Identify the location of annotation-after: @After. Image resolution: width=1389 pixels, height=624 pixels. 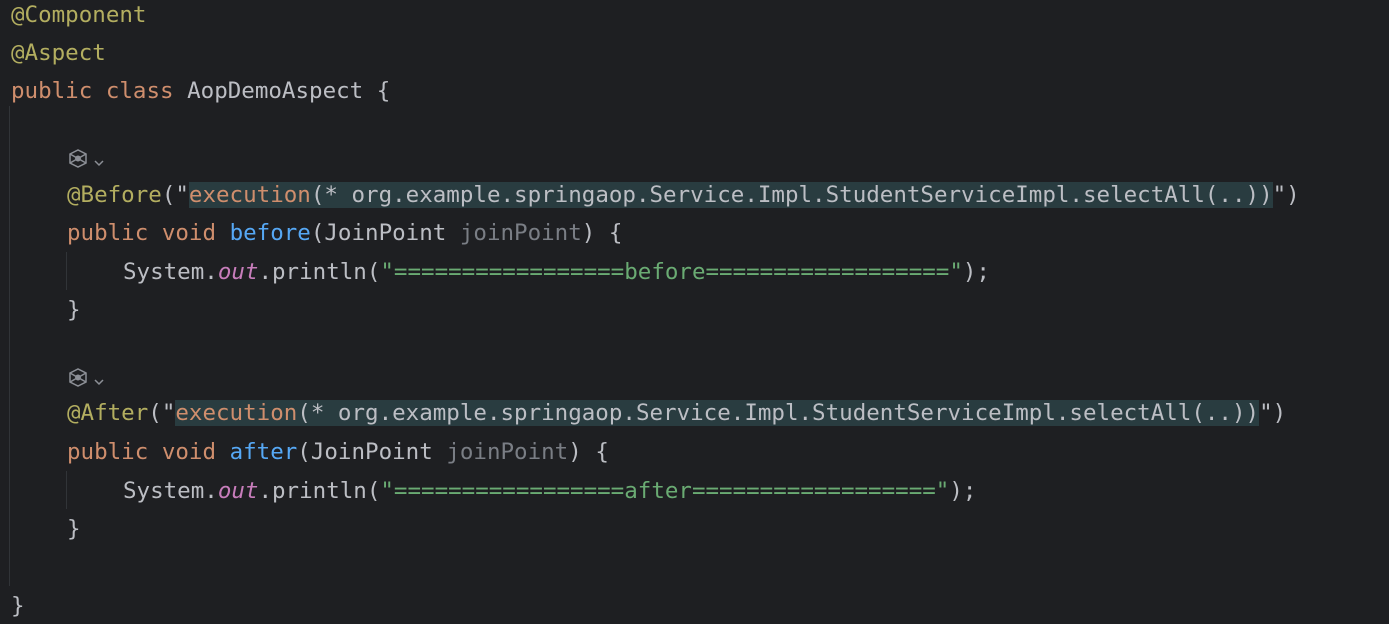
(108, 413).